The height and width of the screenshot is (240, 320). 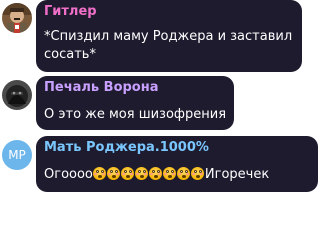 I want to click on message-text-line: *Спиздил маму Роджера и заставил, so click(x=168, y=36).